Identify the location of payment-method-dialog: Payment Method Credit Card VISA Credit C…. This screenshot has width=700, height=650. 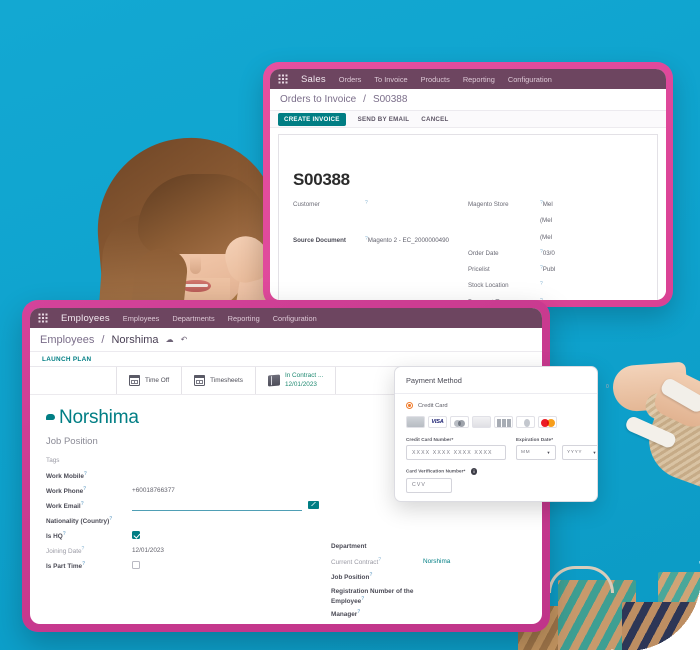
(496, 434).